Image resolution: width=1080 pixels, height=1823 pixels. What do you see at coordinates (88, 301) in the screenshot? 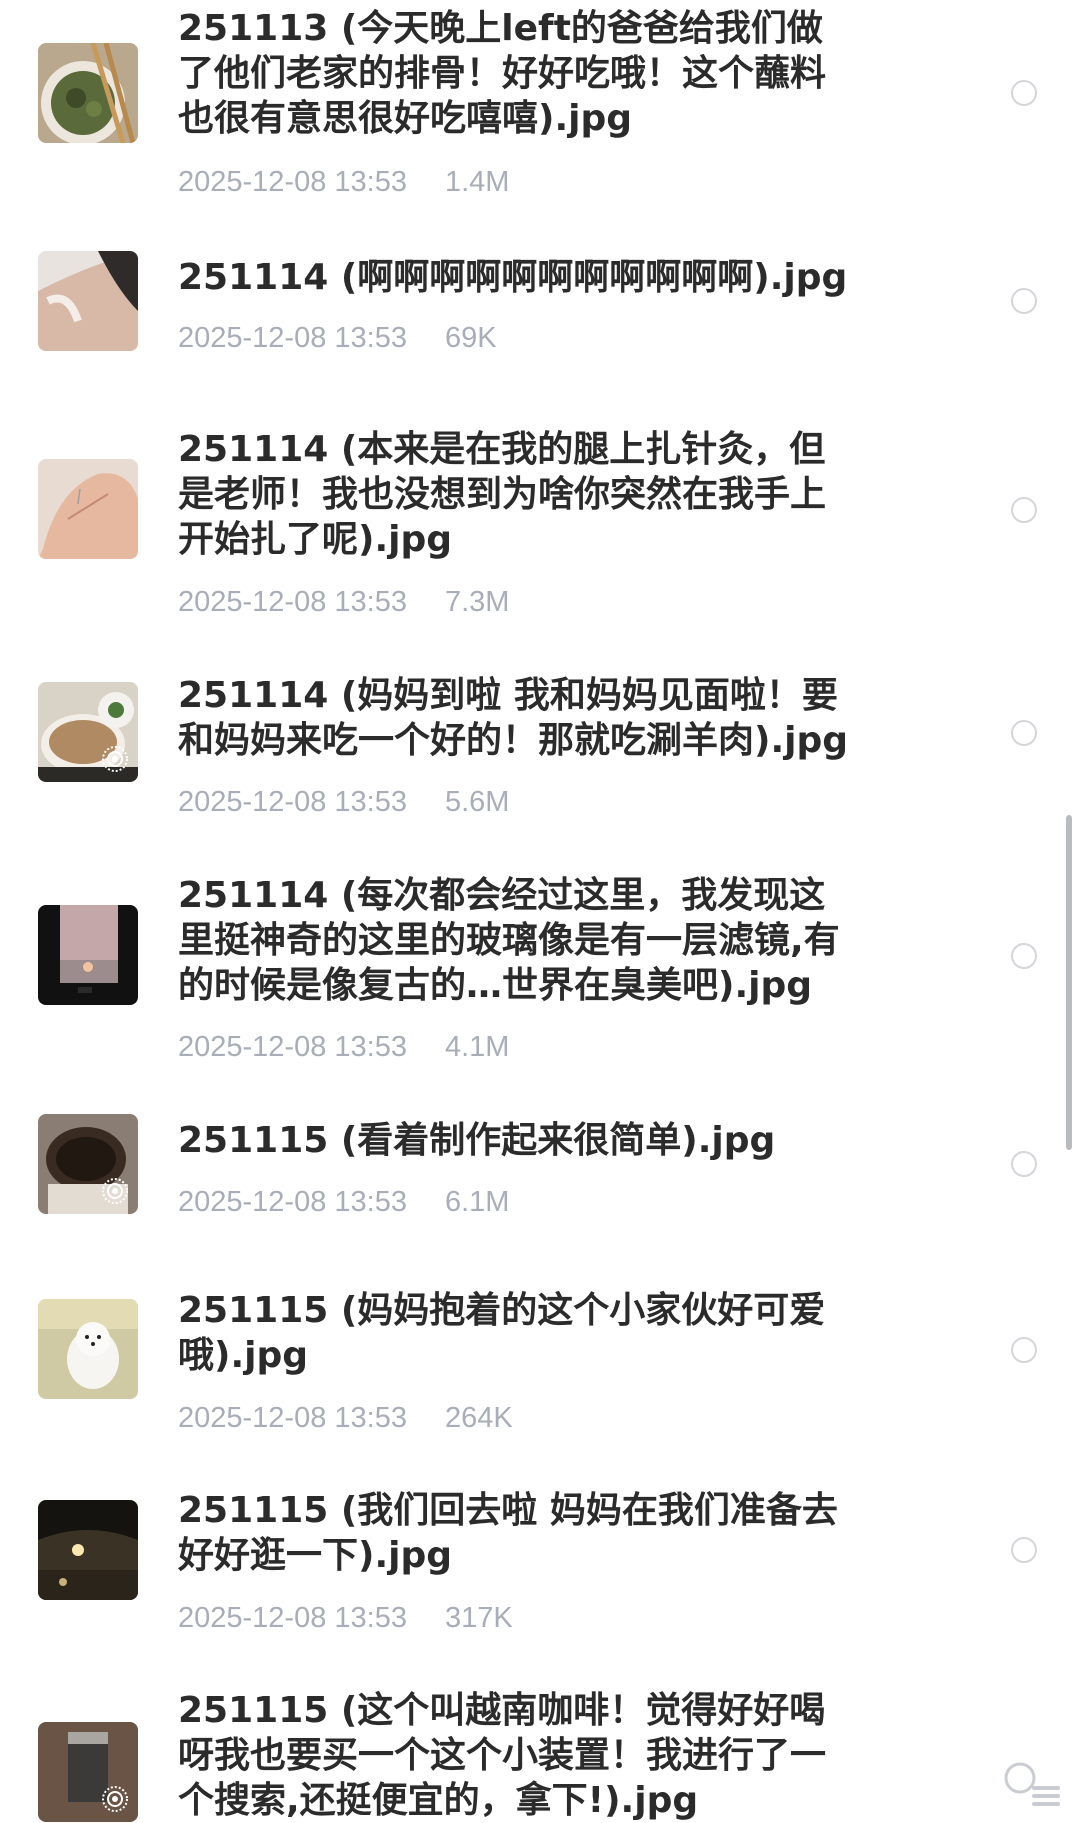
I see `leg-acupuncture-thumbnail` at bounding box center [88, 301].